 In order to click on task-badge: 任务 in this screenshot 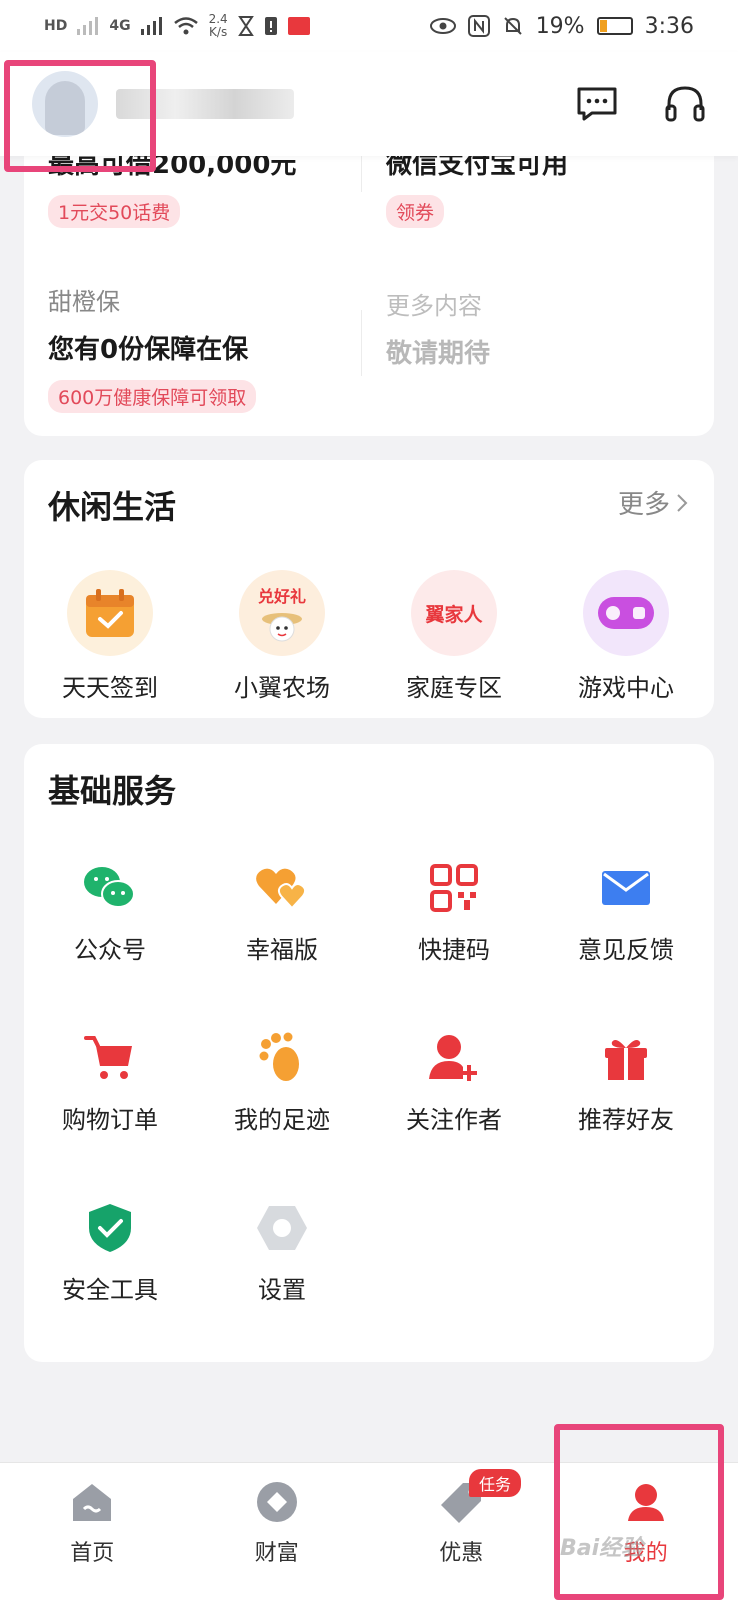, I will do `click(495, 1483)`.